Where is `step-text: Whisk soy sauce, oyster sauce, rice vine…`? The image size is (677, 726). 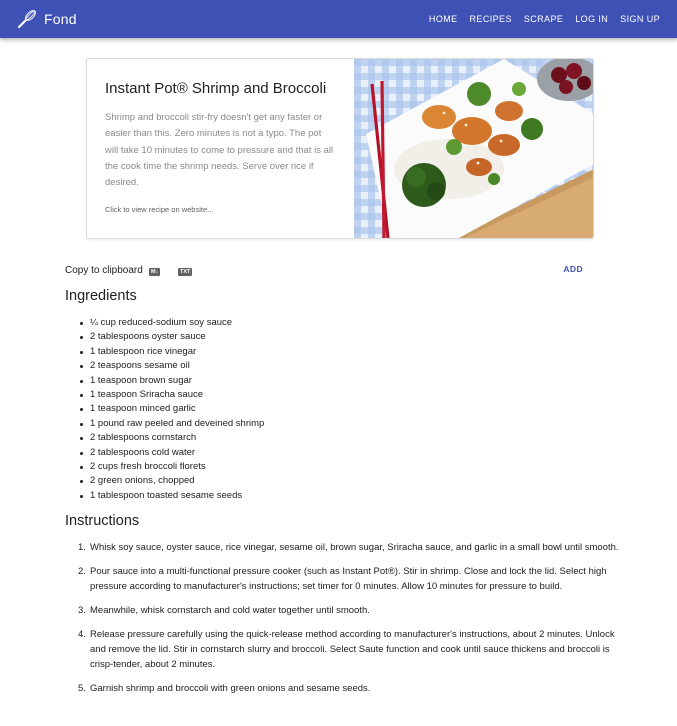 step-text: Whisk soy sauce, oyster sauce, rice vine… is located at coordinates (354, 547).